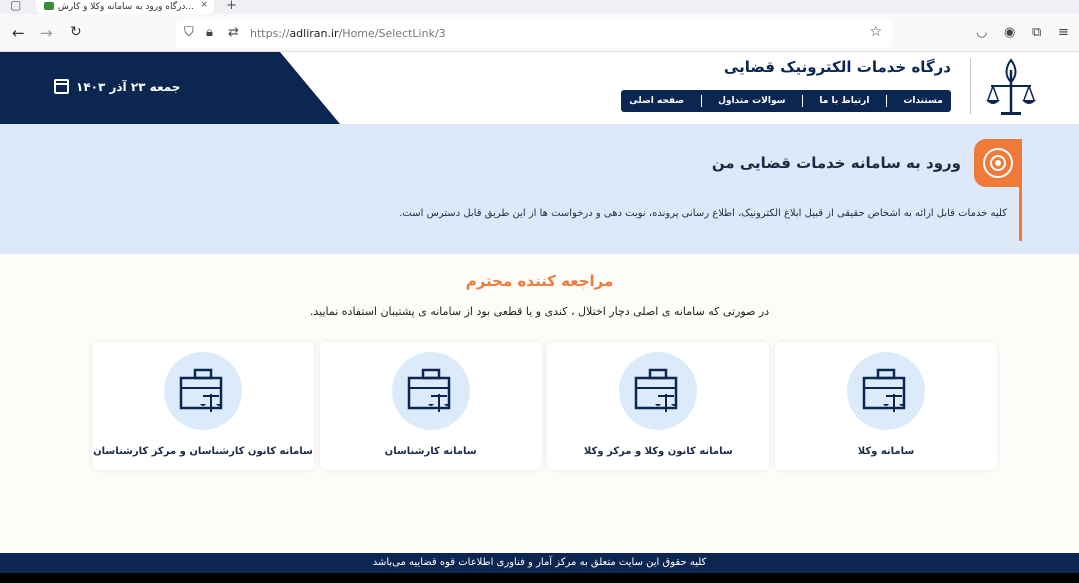 The image size is (1079, 583). What do you see at coordinates (875, 32) in the screenshot?
I see `star-icon: ☆` at bounding box center [875, 32].